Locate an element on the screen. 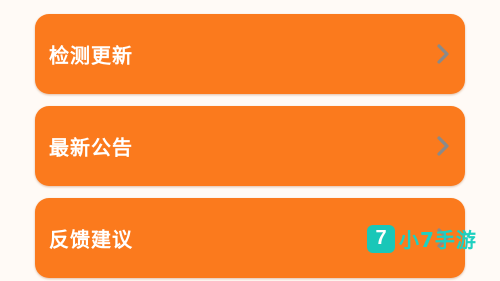 The height and width of the screenshot is (281, 500). watermark-logo-icon: 7 is located at coordinates (381, 238).